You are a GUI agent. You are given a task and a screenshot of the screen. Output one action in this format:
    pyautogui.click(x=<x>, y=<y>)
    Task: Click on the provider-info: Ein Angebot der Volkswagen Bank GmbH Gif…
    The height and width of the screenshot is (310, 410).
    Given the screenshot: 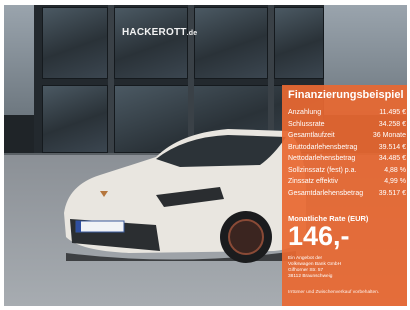 What is the action you would take?
    pyautogui.click(x=343, y=268)
    